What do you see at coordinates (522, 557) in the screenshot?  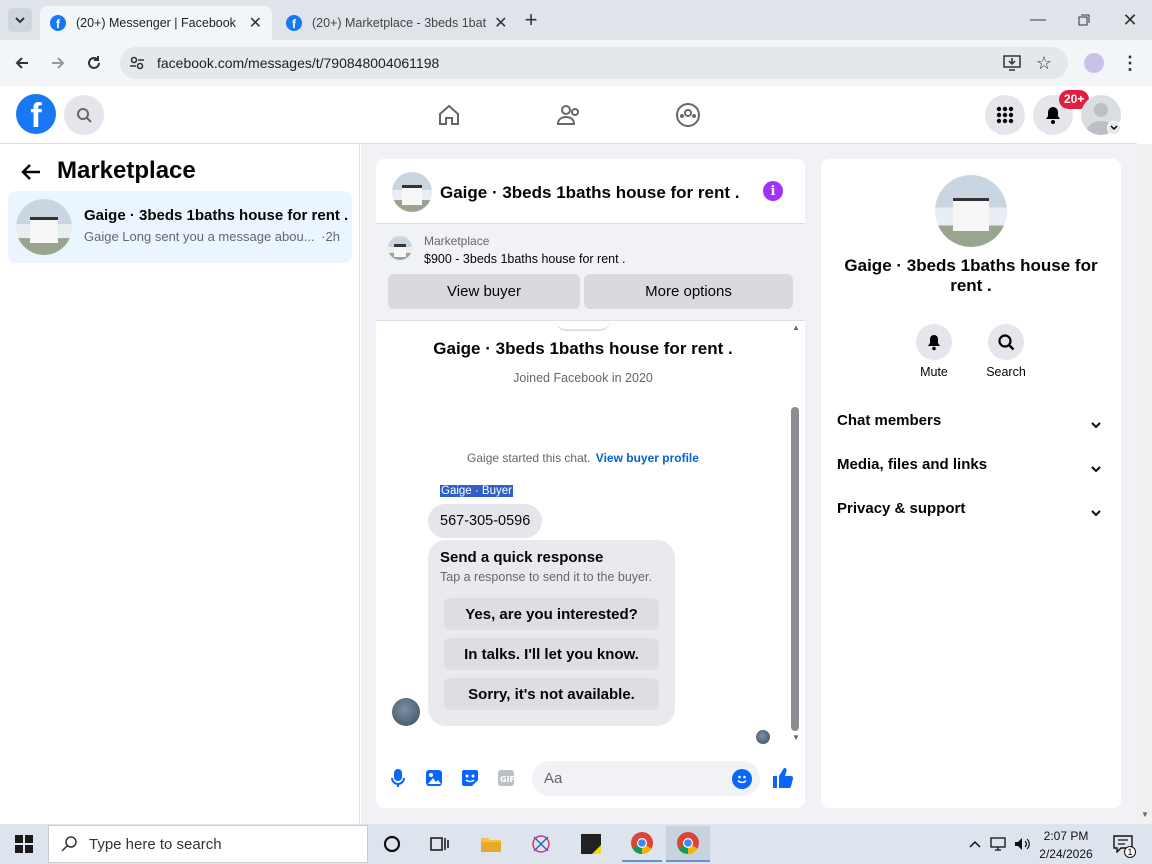 I see `quick-response-title: Send a quick response` at bounding box center [522, 557].